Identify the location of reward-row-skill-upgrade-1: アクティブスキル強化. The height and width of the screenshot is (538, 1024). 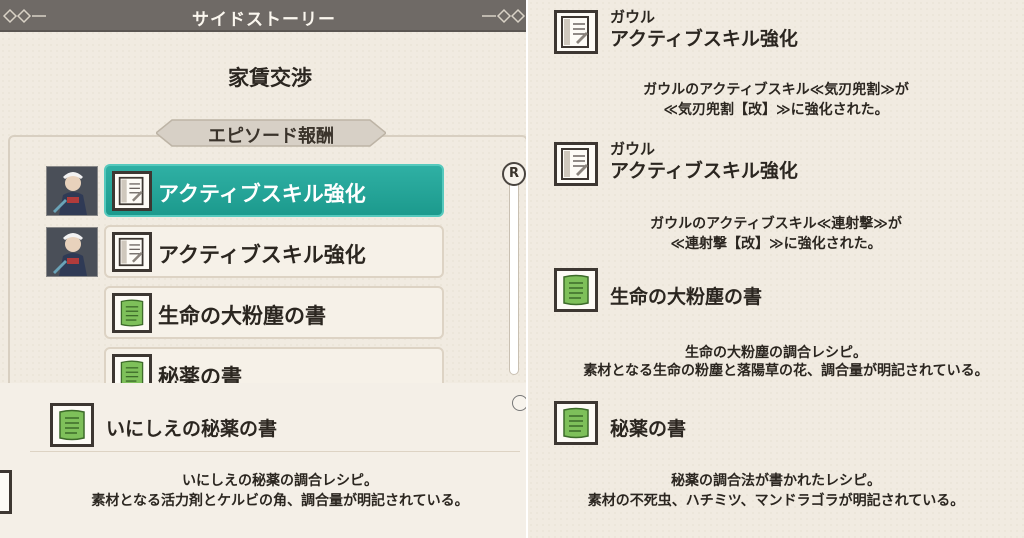
(274, 190).